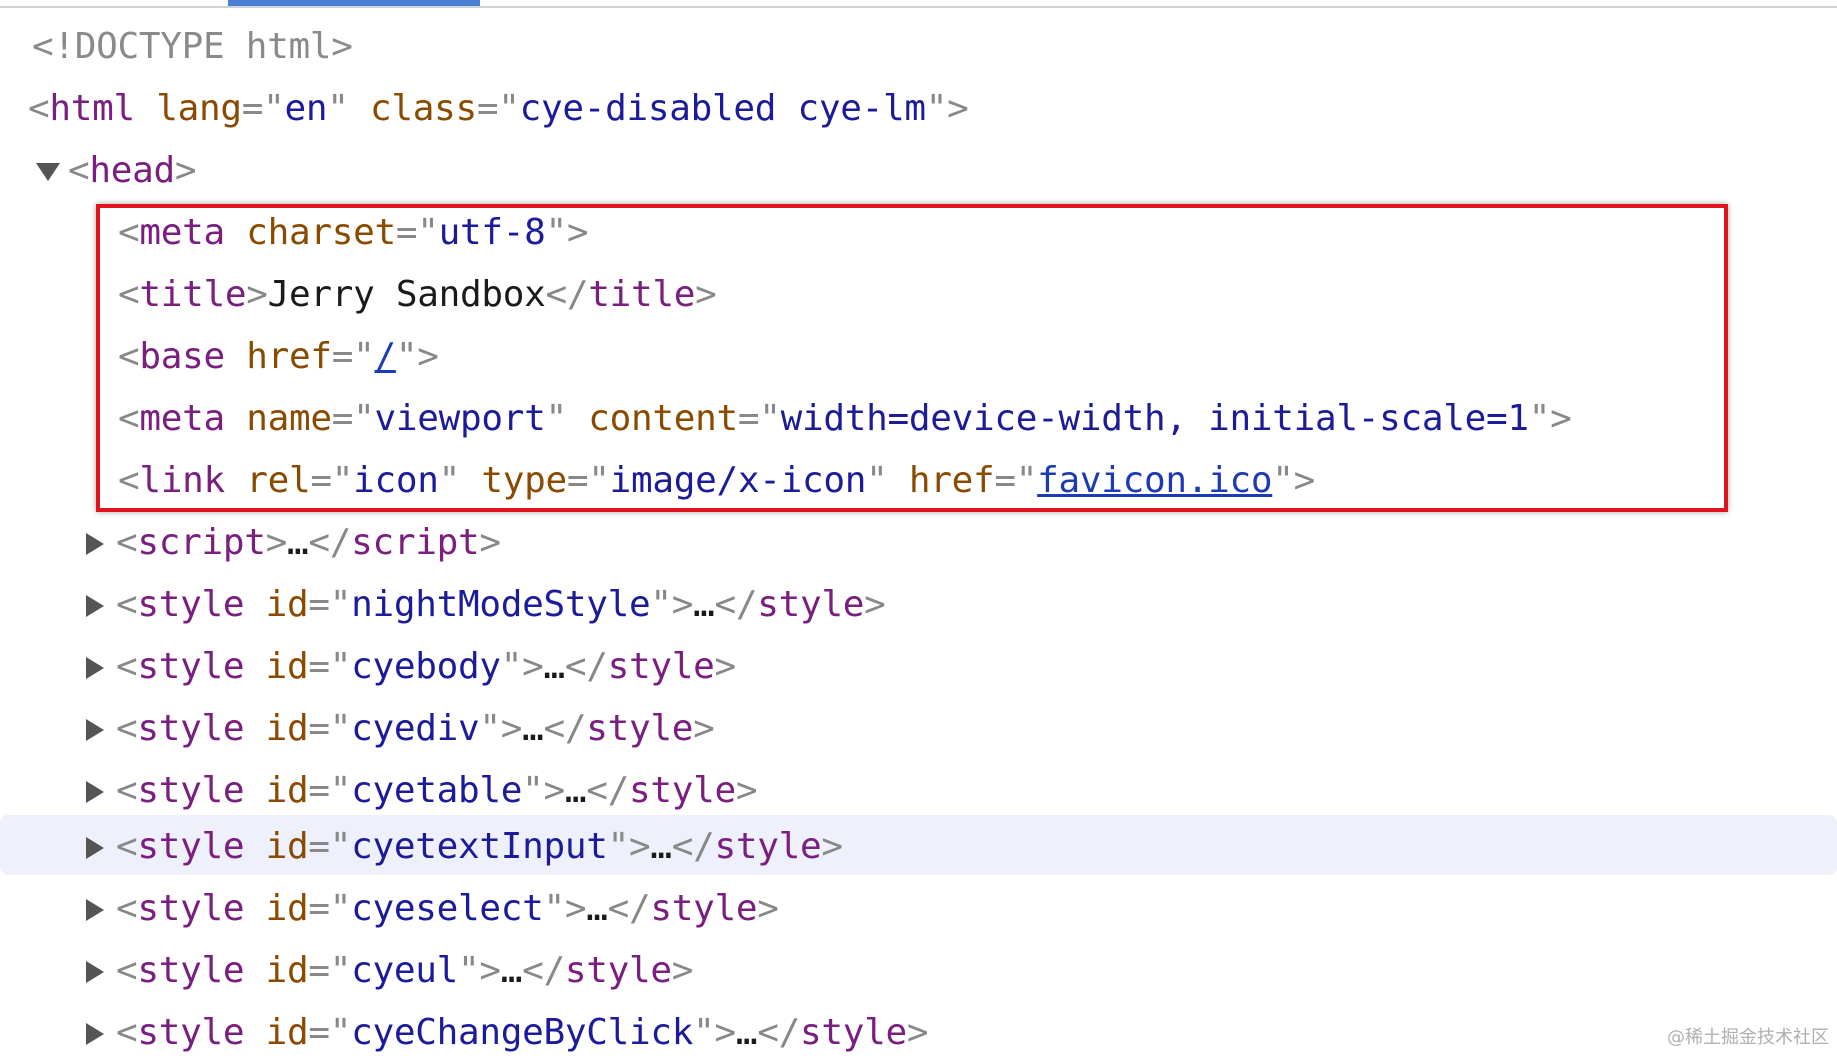 The height and width of the screenshot is (1064, 1837). I want to click on style-node: <style id="cyeChangeByClick">…</style>, so click(507, 1033).